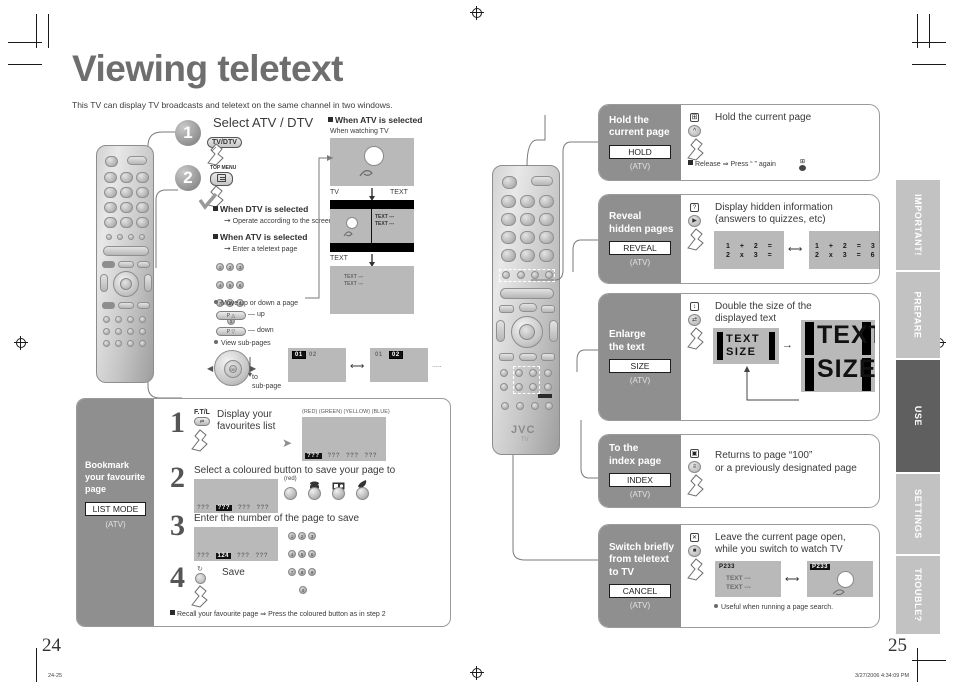  What do you see at coordinates (640, 494) in the screenshot?
I see `index-atv-note: (ATV)` at bounding box center [640, 494].